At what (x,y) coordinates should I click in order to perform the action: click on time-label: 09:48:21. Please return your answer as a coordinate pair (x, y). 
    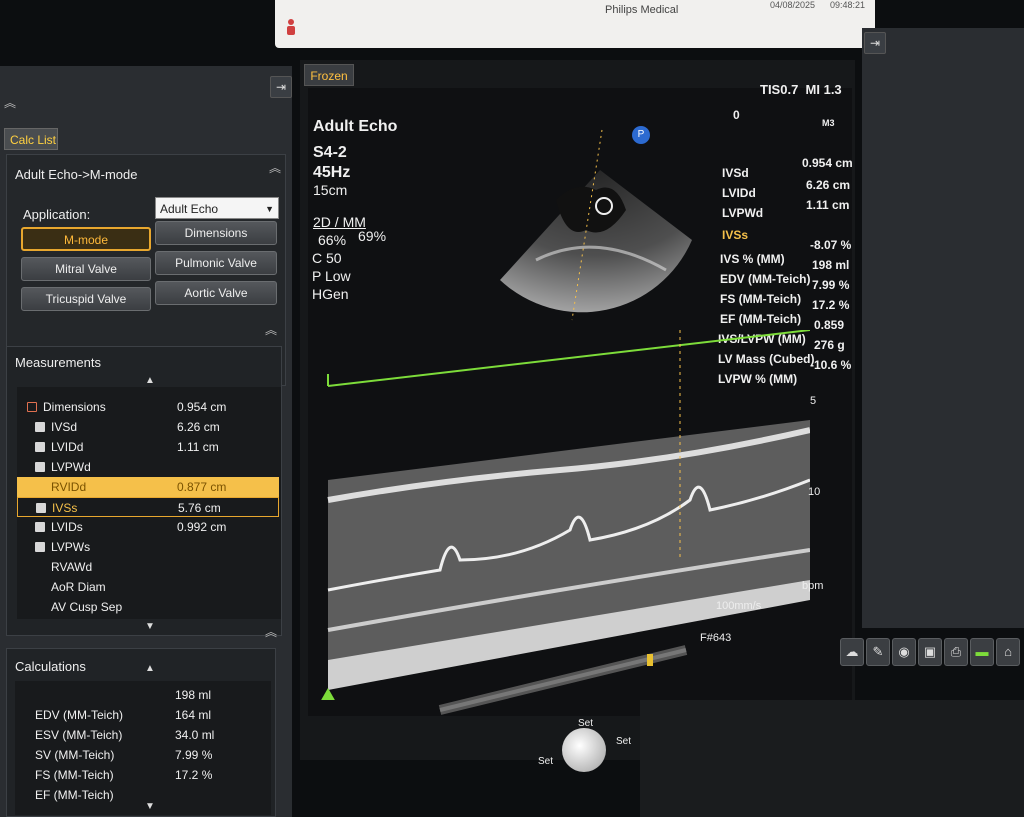
    Looking at the image, I should click on (848, 5).